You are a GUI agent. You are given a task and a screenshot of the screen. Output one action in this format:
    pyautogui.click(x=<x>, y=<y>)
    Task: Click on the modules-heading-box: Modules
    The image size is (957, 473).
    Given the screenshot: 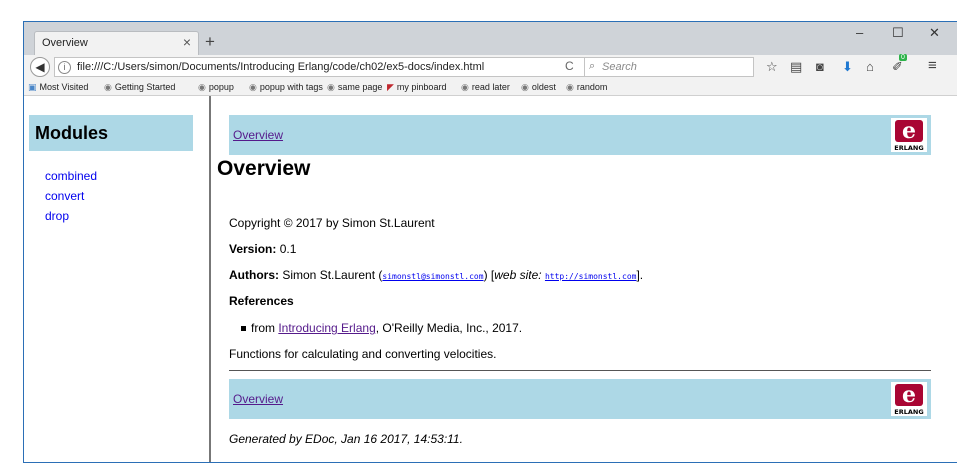 What is the action you would take?
    pyautogui.click(x=111, y=133)
    